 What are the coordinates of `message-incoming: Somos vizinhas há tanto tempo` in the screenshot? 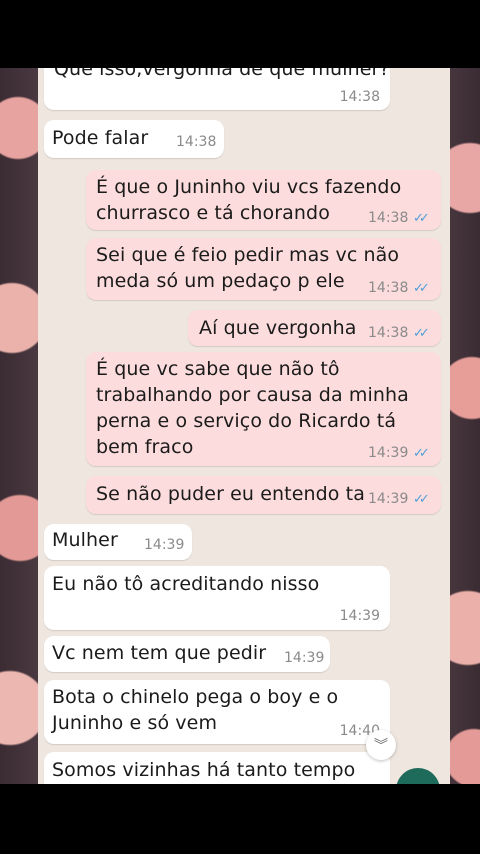 It's located at (217, 768).